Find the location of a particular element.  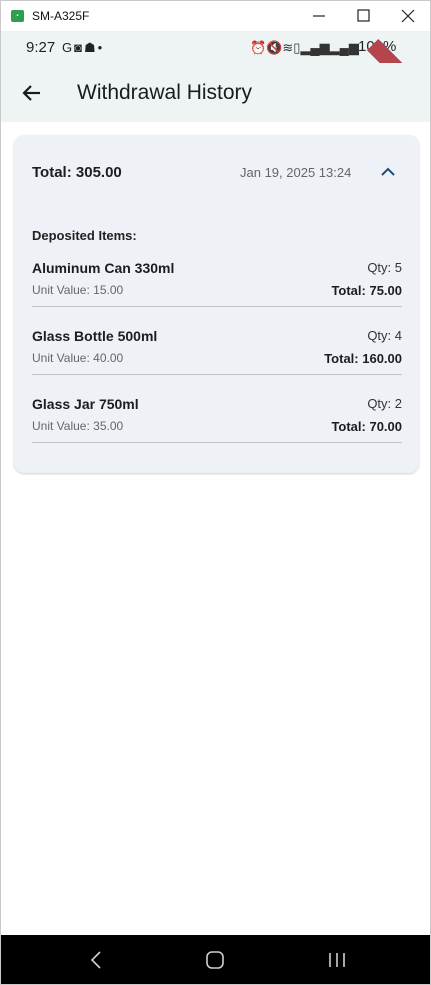

window-title: SM-A325F is located at coordinates (61, 16).